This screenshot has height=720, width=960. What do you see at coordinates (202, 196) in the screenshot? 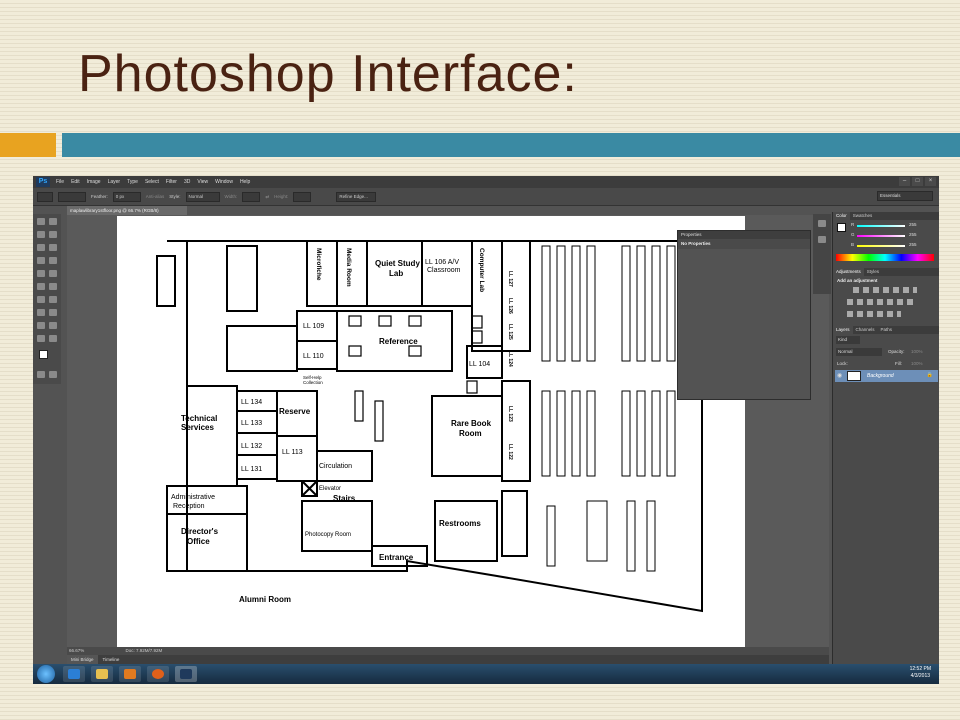
I see `style-select: Normal` at bounding box center [202, 196].